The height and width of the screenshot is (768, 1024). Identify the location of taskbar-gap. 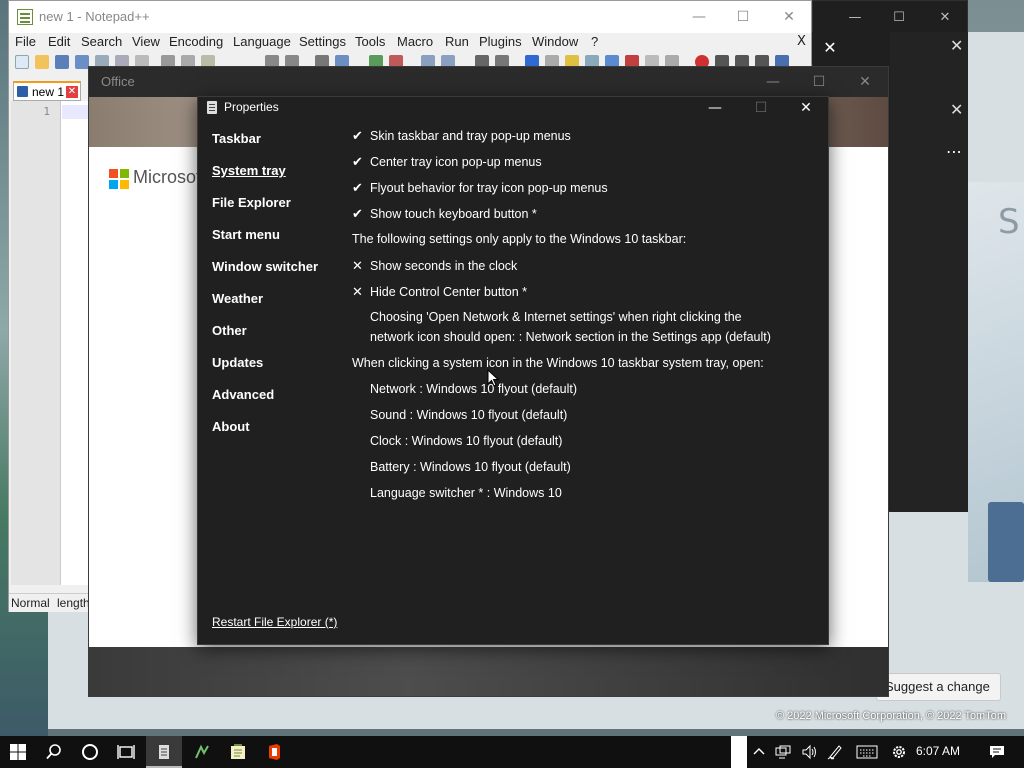
(739, 752).